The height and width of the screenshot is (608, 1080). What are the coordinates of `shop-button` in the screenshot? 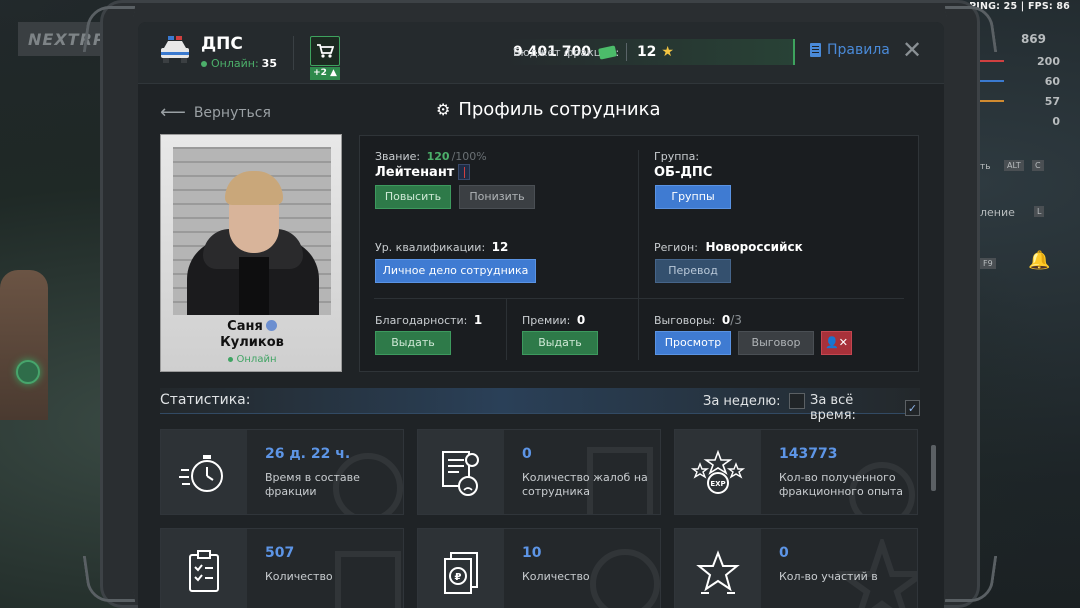 It's located at (325, 51).